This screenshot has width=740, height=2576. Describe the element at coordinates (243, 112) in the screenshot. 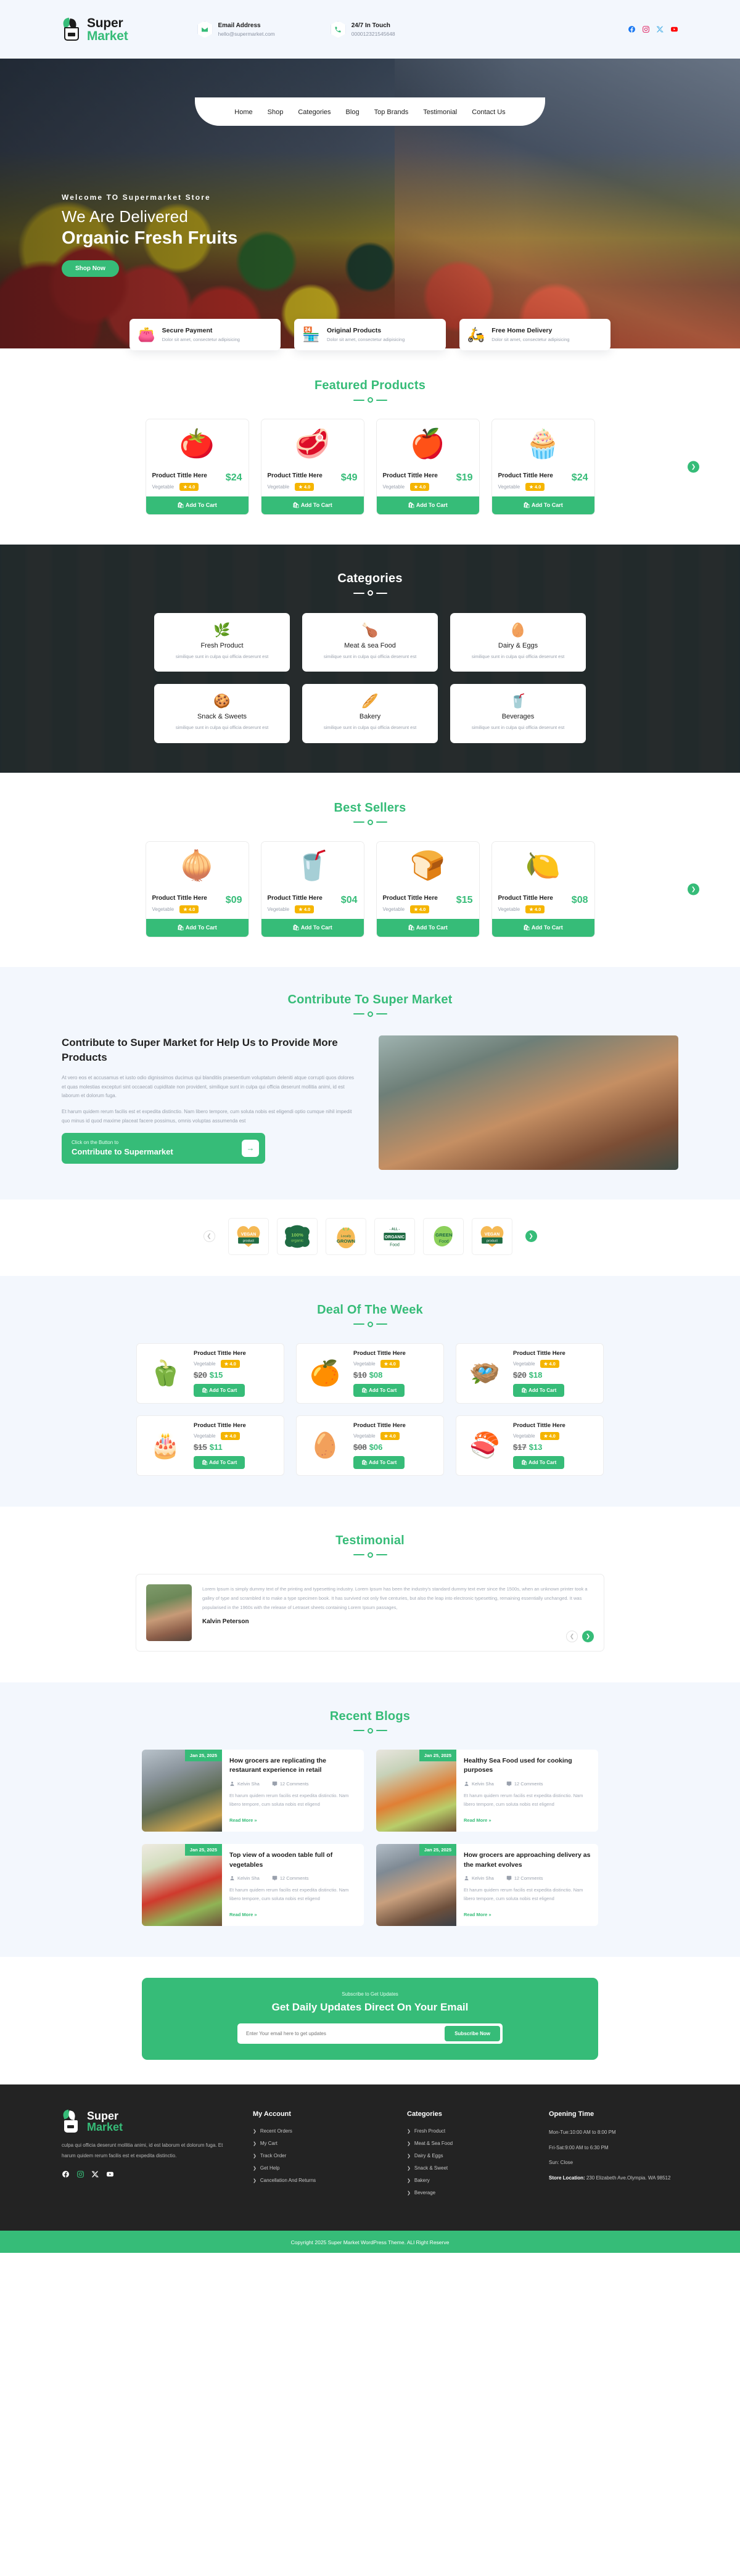

I see `nav-item-home: Home` at that location.